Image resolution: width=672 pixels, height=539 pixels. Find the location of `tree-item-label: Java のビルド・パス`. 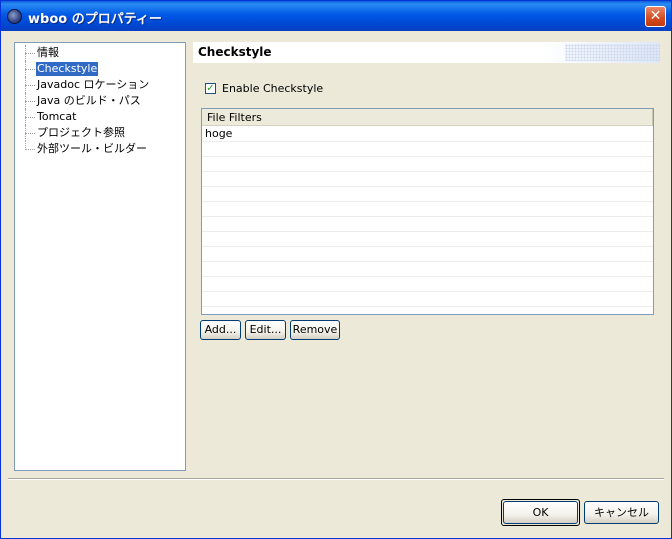

tree-item-label: Java のビルド・パス is located at coordinates (89, 100).